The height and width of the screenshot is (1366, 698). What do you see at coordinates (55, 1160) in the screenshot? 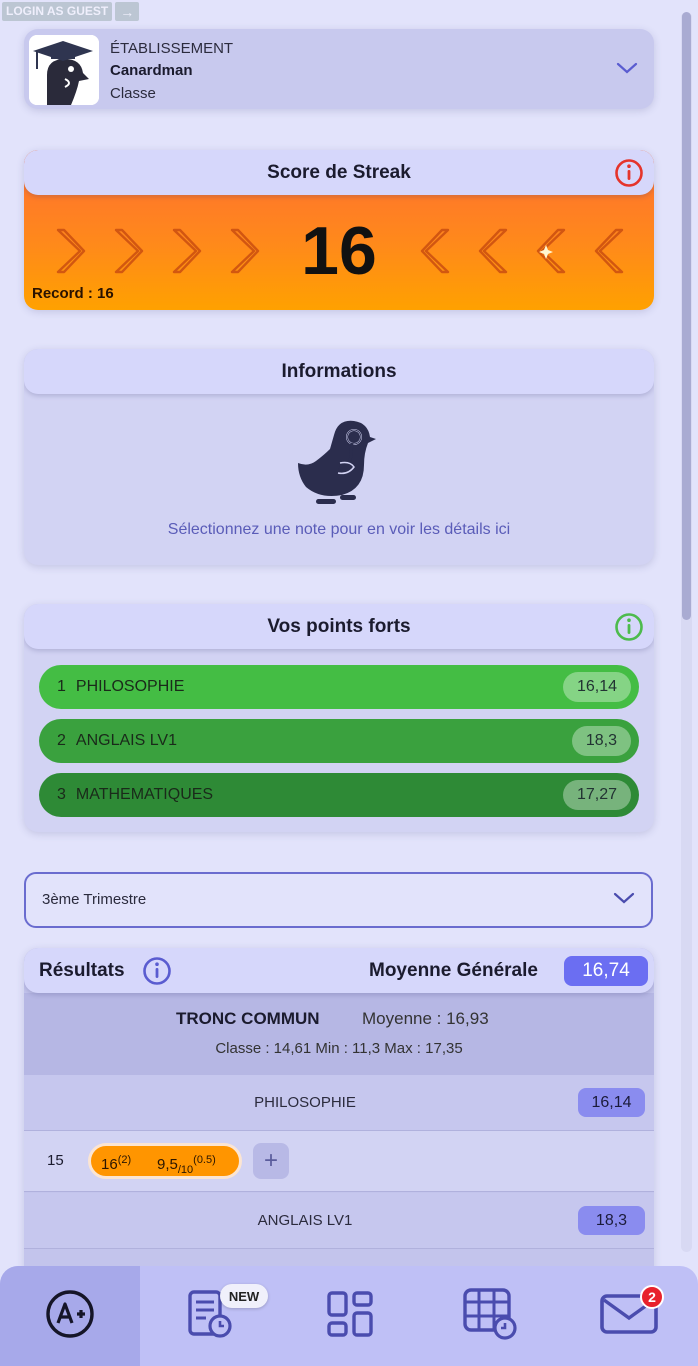
I see `grade-row-value: 15` at bounding box center [55, 1160].